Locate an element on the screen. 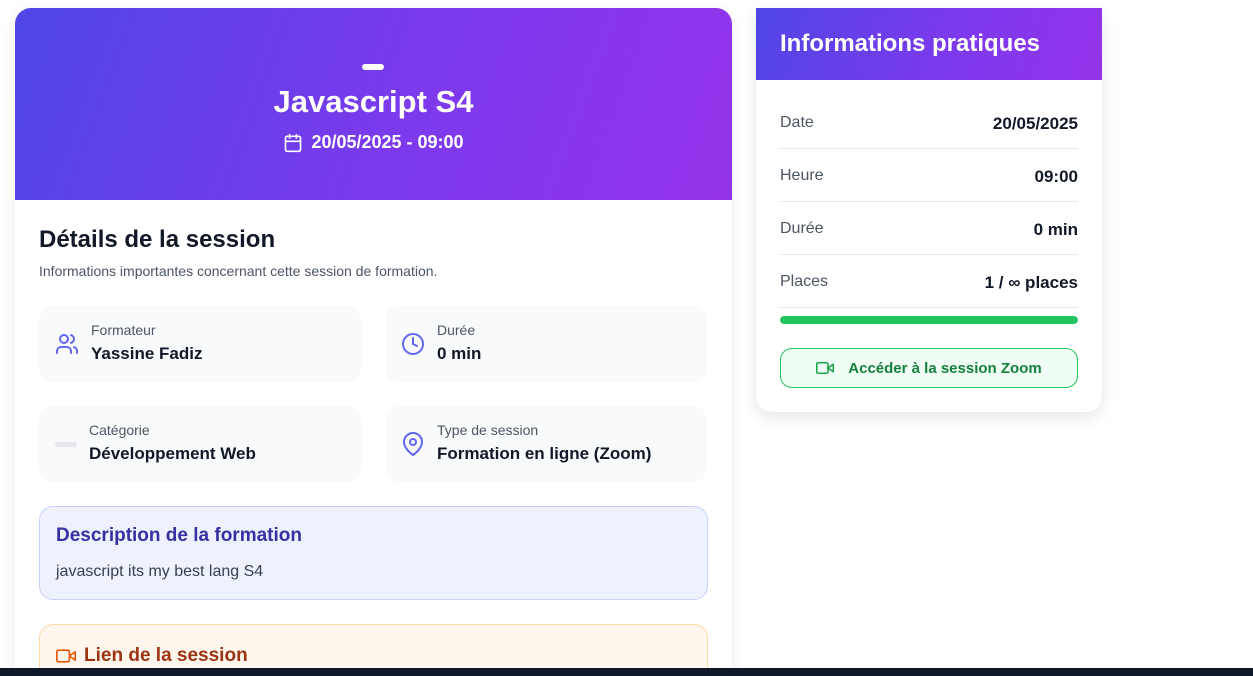  session-datetime: 20/05/2025 - 09:00 is located at coordinates (373, 142).